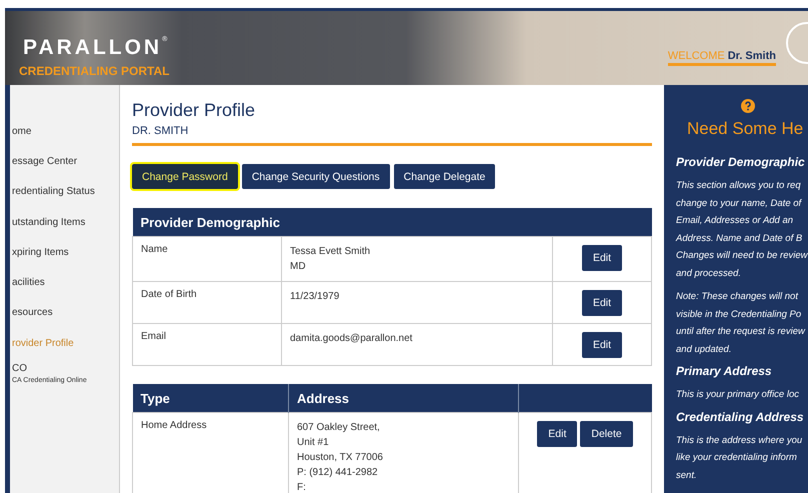 The width and height of the screenshot is (808, 493). Describe the element at coordinates (752, 56) in the screenshot. I see `welcome-name: Dr. Smith` at that location.